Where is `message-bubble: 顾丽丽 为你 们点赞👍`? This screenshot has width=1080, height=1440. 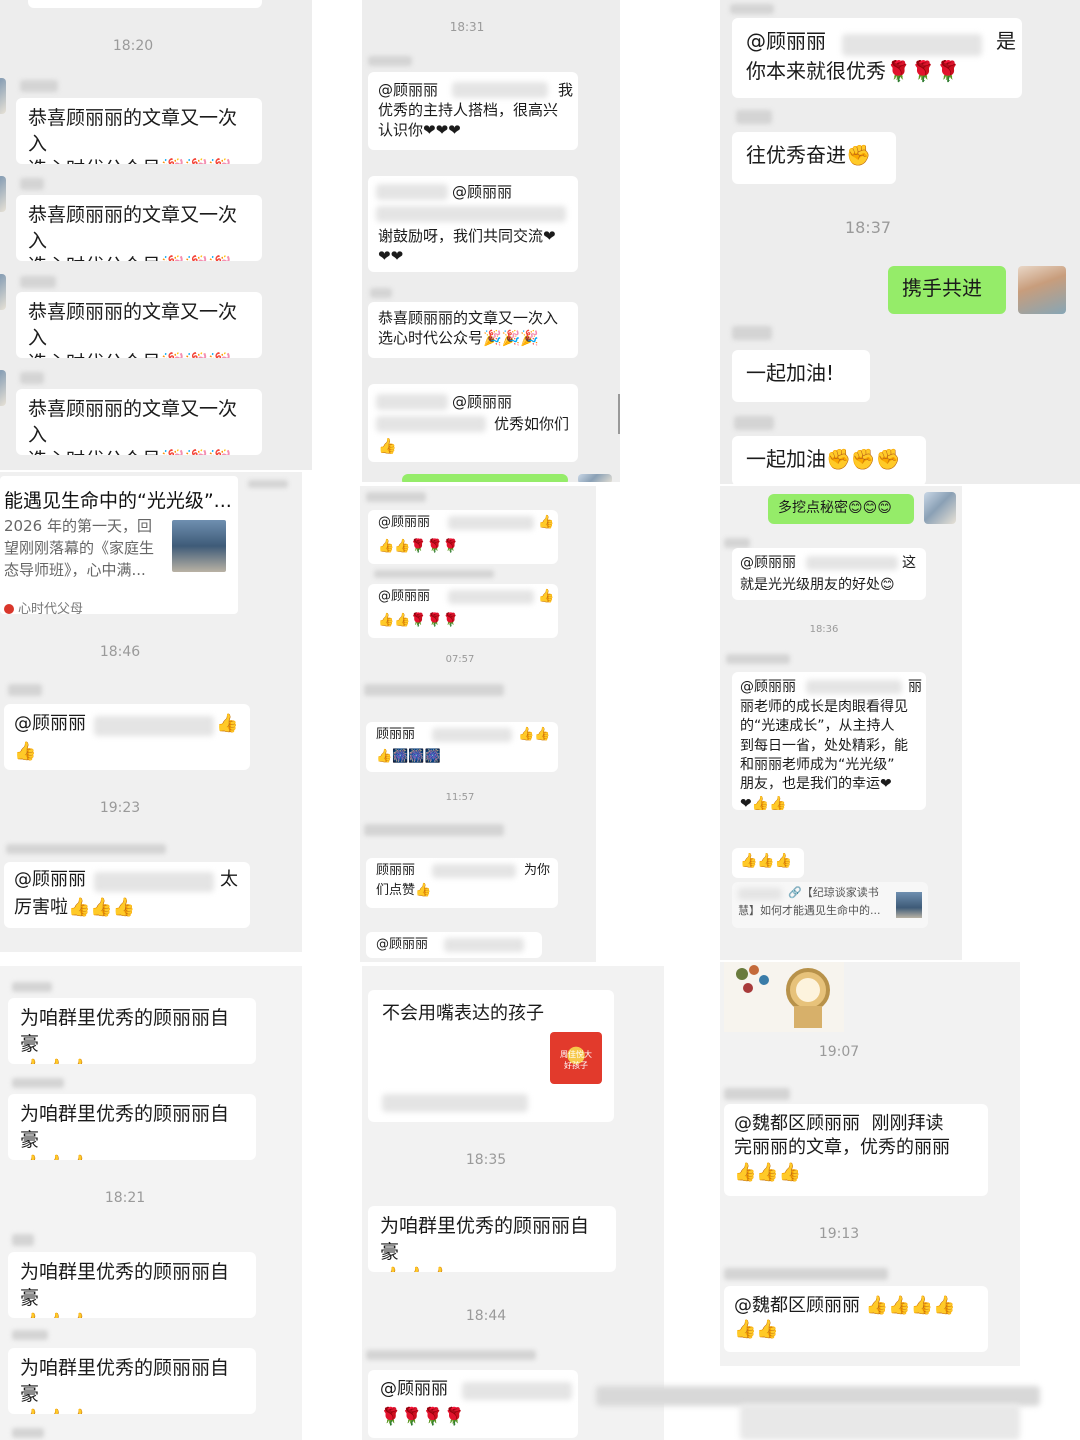
message-bubble: 顾丽丽 为你 们点赞👍 is located at coordinates (462, 883).